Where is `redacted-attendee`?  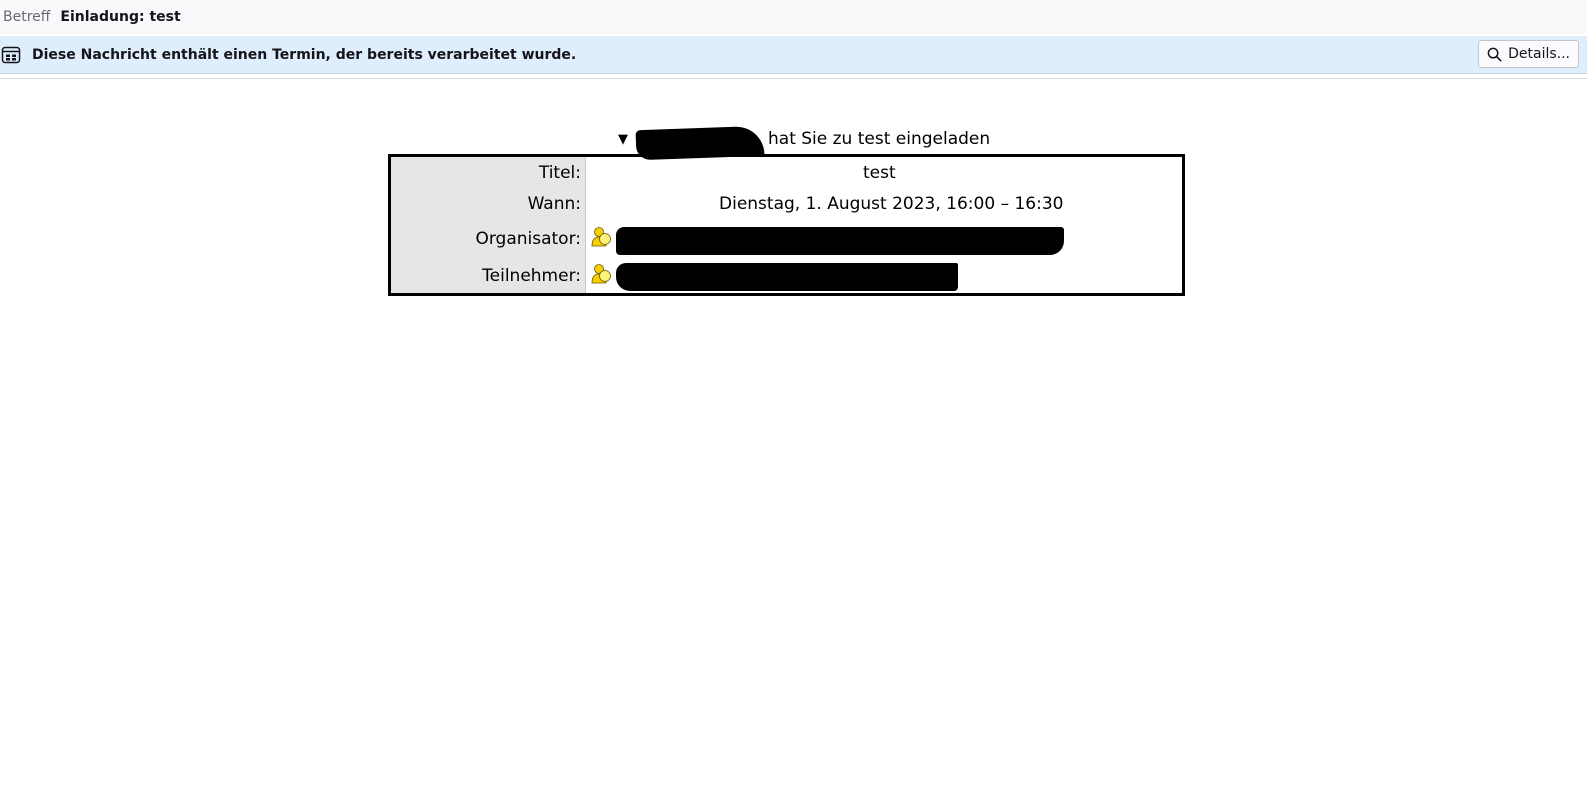 redacted-attendee is located at coordinates (787, 277).